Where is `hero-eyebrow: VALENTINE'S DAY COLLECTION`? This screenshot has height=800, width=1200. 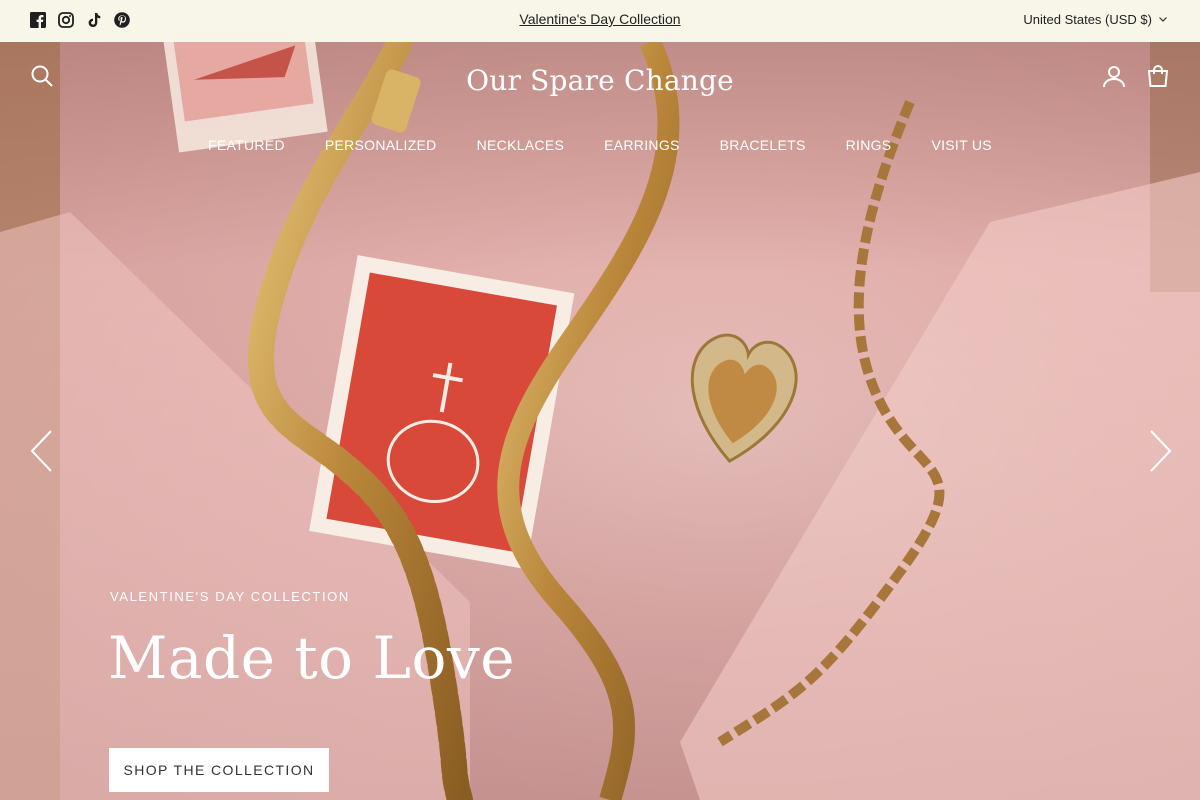 hero-eyebrow: VALENTINE'S DAY COLLECTION is located at coordinates (230, 596).